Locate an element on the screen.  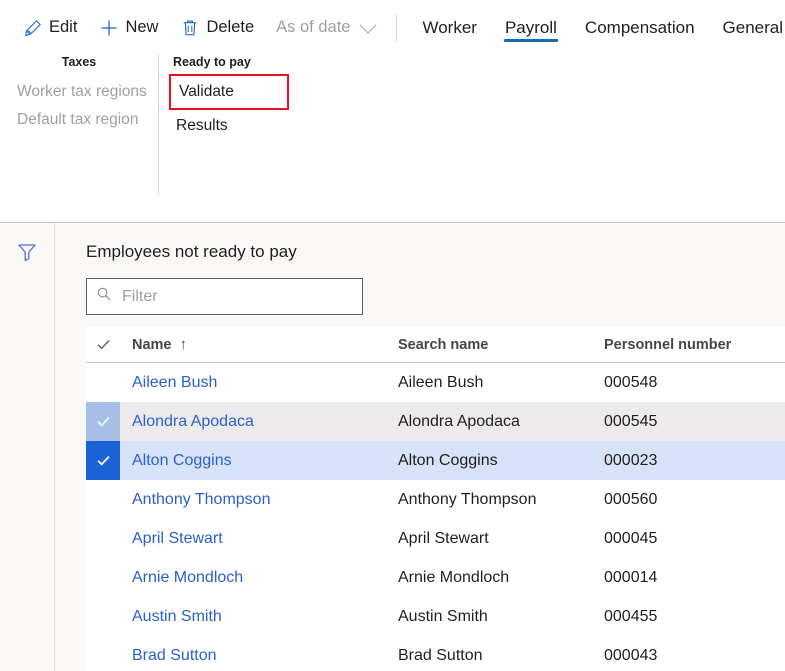
table-row: Alondra Apodaca Alondra Apodaca 000545 is located at coordinates (435, 421).